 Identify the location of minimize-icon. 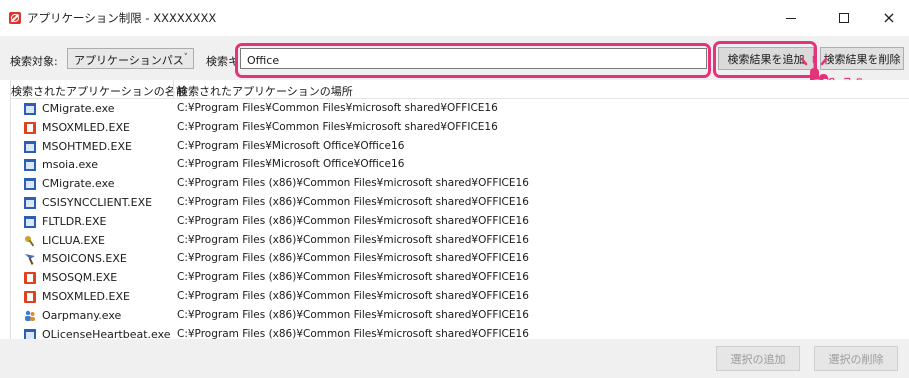
(791, 18).